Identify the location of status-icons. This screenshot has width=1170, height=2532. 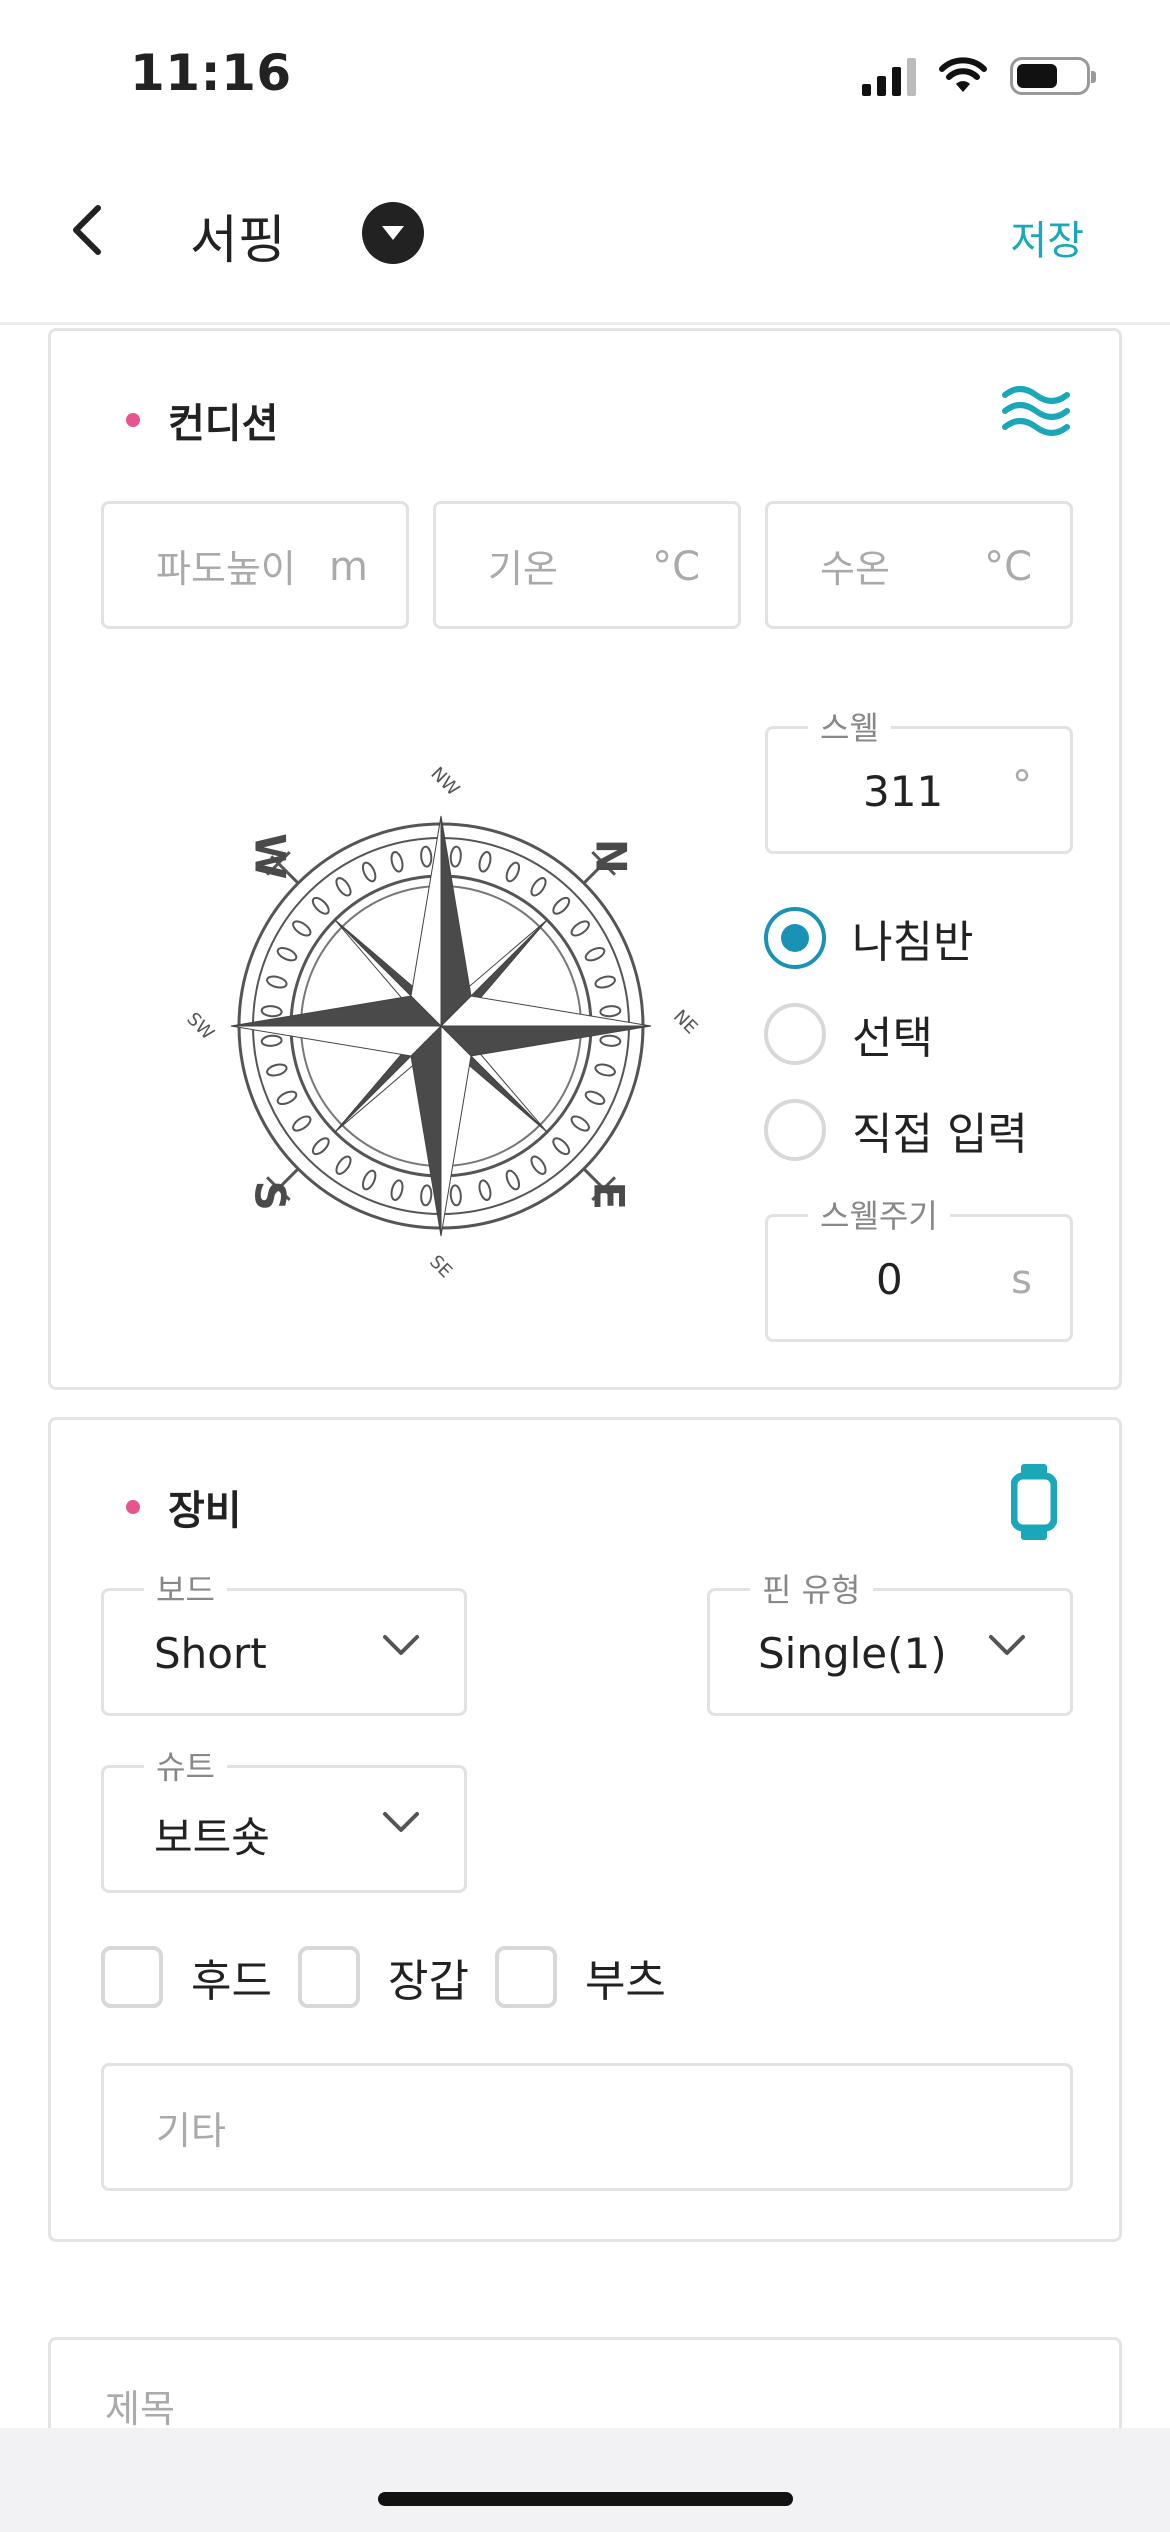
(979, 76).